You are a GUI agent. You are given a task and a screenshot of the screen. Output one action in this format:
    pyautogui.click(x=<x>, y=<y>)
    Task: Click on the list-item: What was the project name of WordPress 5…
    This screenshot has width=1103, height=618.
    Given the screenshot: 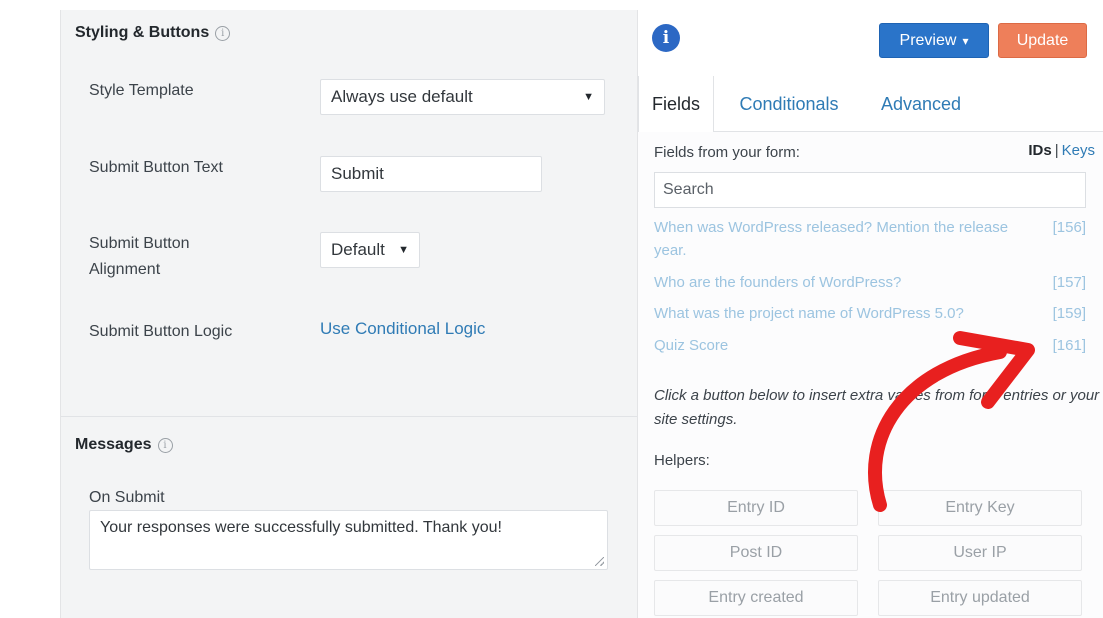 What is the action you would take?
    pyautogui.click(x=870, y=313)
    